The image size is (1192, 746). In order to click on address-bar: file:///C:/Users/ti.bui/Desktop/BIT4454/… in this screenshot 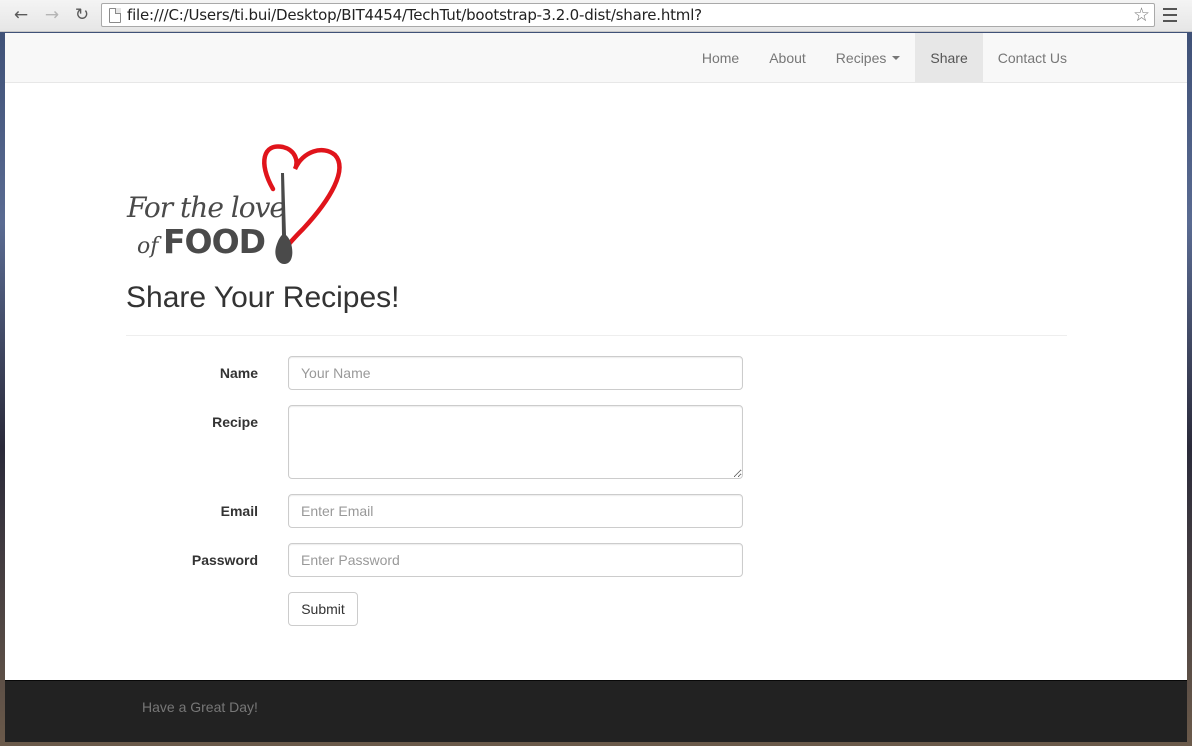, I will do `click(628, 15)`.